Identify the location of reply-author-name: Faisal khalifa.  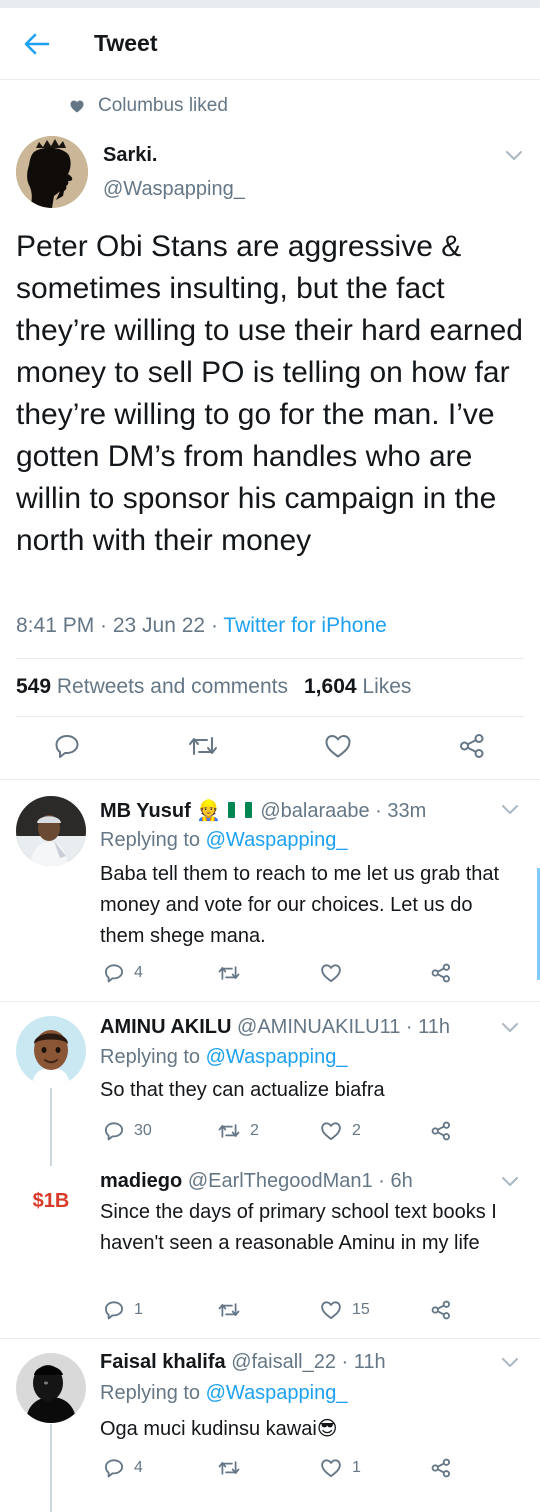
(163, 1362).